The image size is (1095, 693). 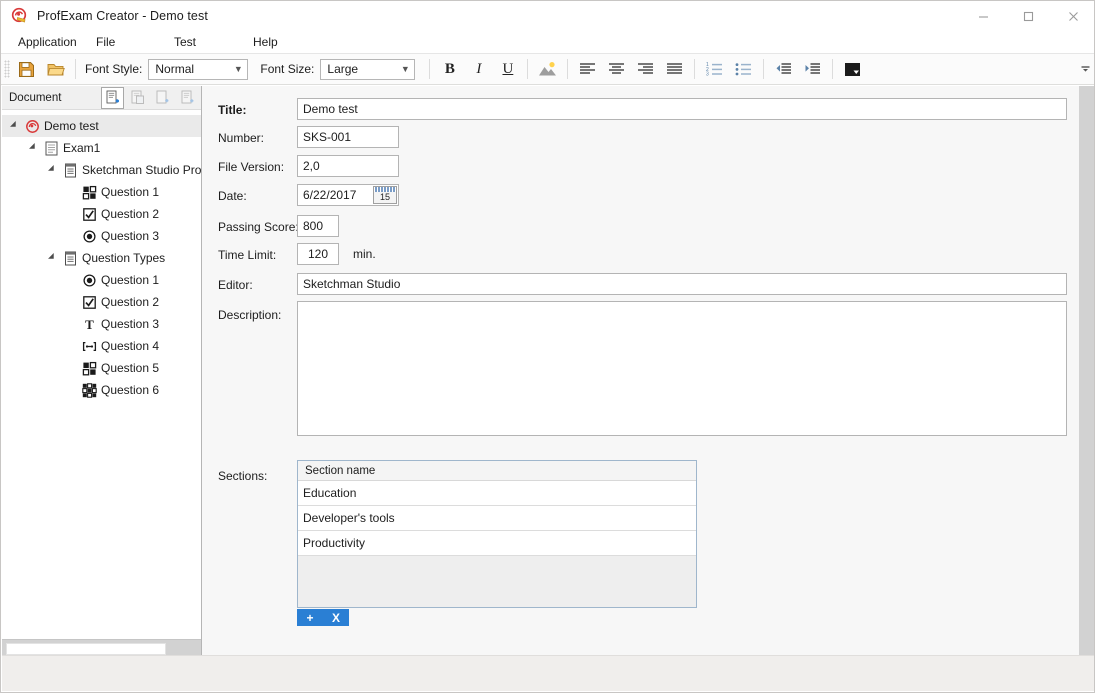 What do you see at coordinates (348, 137) in the screenshot?
I see `number-input` at bounding box center [348, 137].